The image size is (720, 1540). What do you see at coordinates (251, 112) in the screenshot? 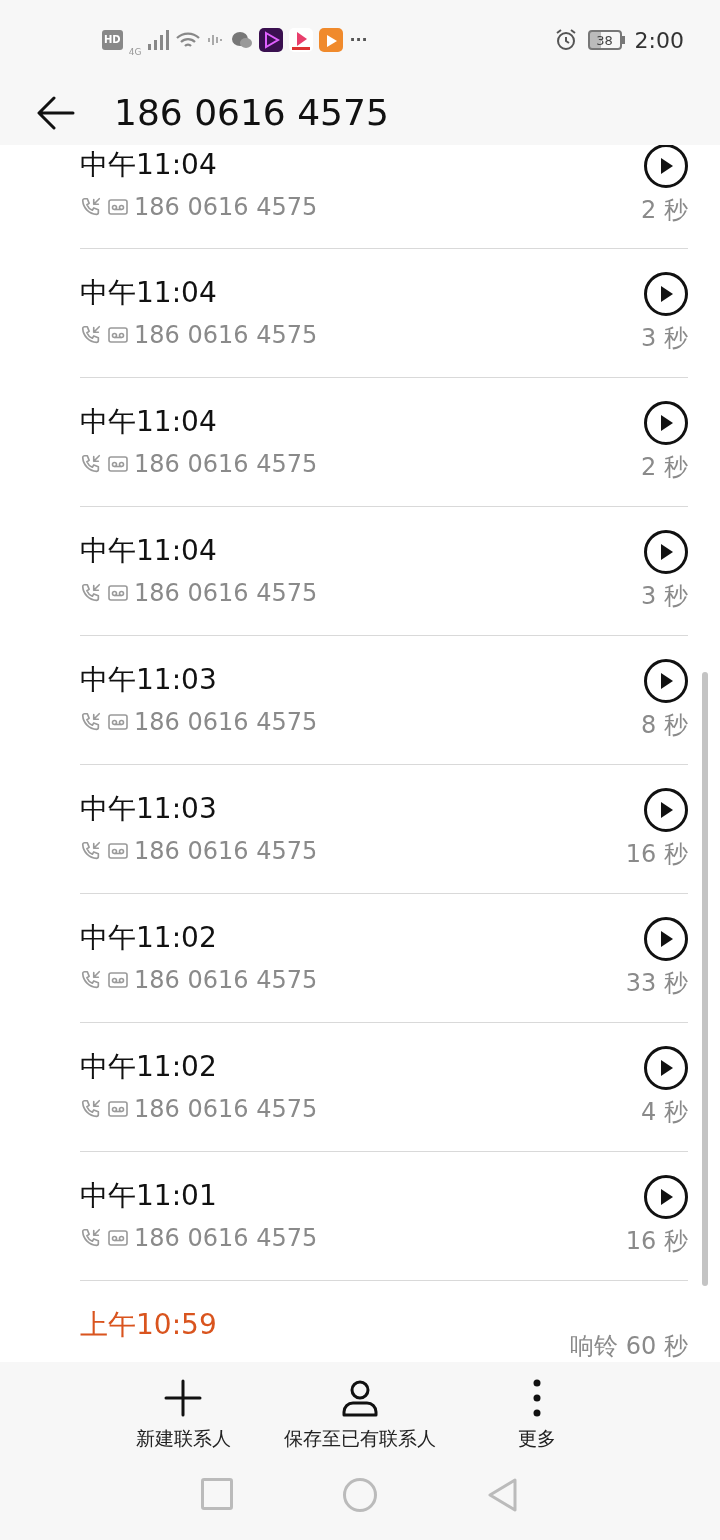
I see `page-title: 186 0616 4575` at bounding box center [251, 112].